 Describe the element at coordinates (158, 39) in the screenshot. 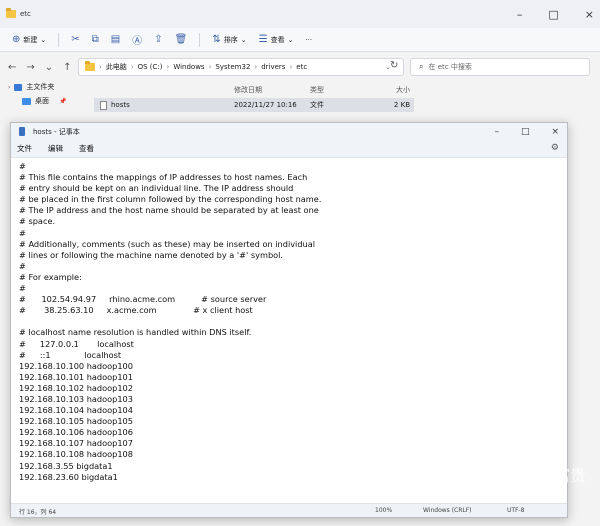

I see `share-icon: ⇪` at that location.